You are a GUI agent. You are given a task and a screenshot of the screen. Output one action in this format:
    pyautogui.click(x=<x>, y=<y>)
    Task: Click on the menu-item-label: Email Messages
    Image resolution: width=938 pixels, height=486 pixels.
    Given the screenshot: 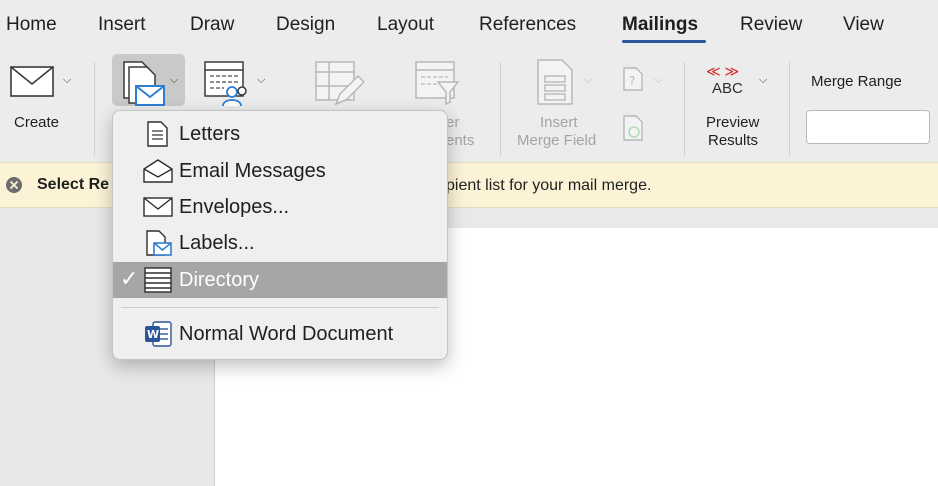 What is the action you would take?
    pyautogui.click(x=252, y=171)
    